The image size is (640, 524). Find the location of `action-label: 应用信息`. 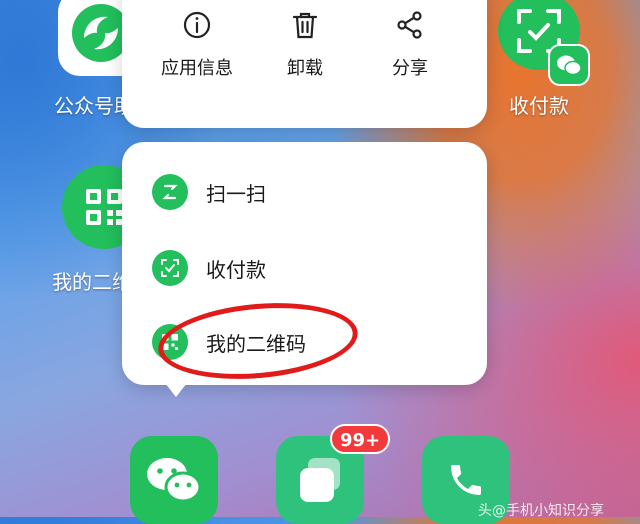

action-label: 应用信息 is located at coordinates (197, 68).